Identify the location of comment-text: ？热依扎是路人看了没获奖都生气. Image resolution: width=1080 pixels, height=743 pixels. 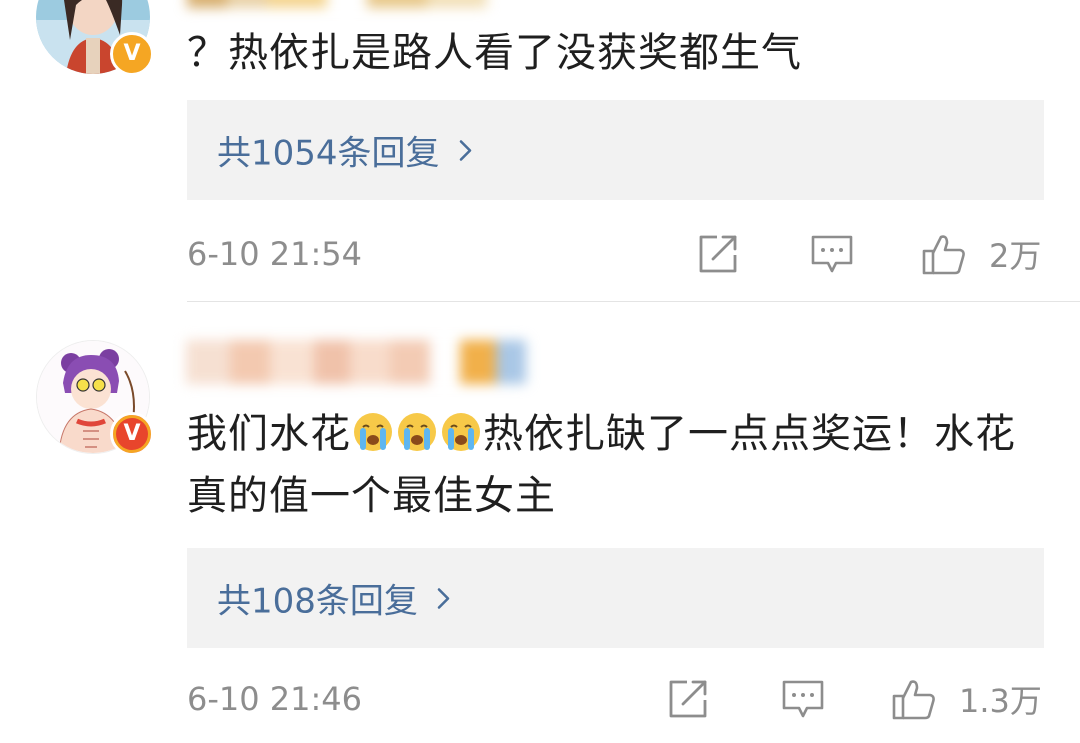
(494, 53).